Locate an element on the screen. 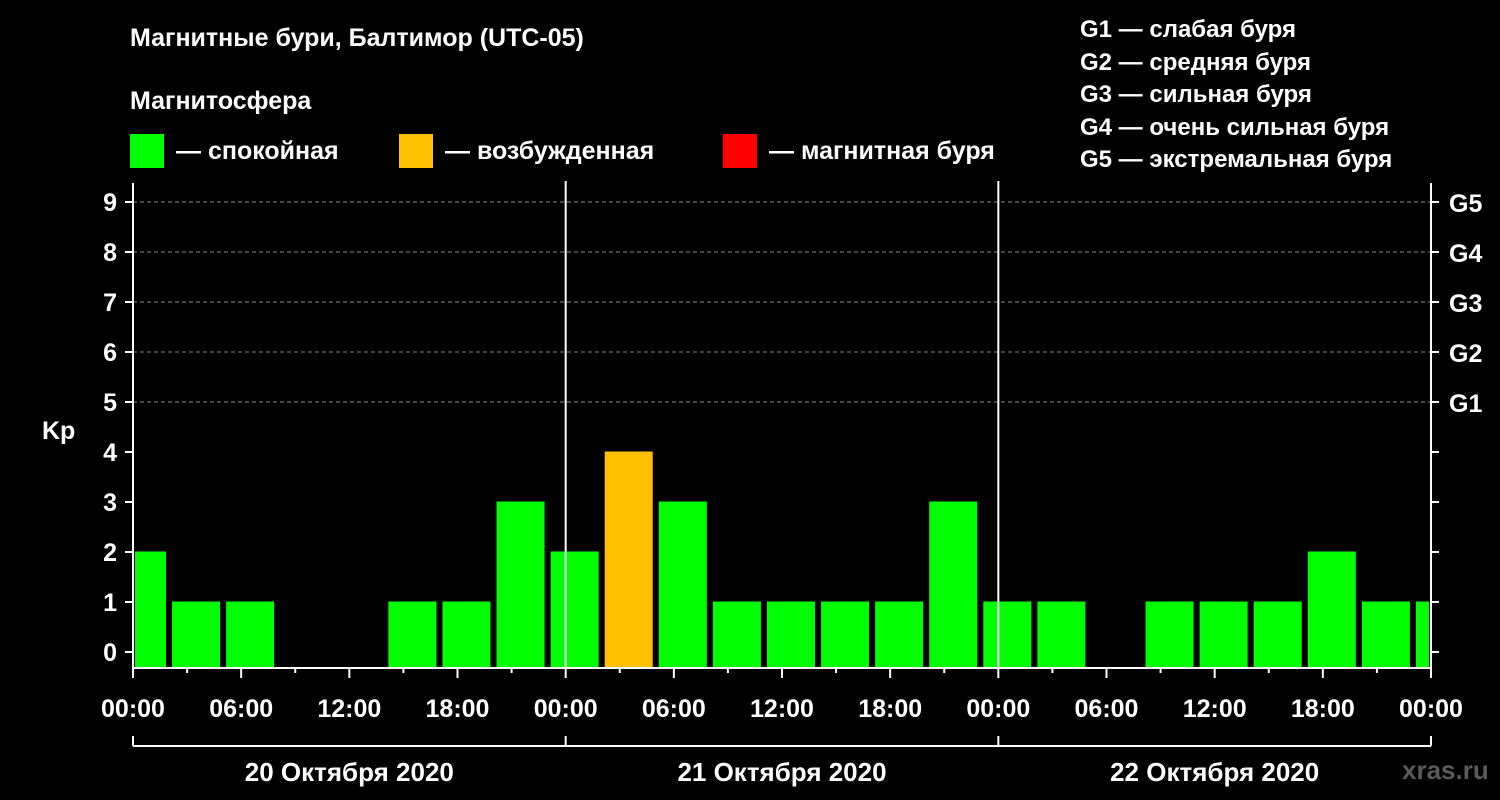 The width and height of the screenshot is (1500, 800). y-tick-label: 5 is located at coordinates (110, 403).